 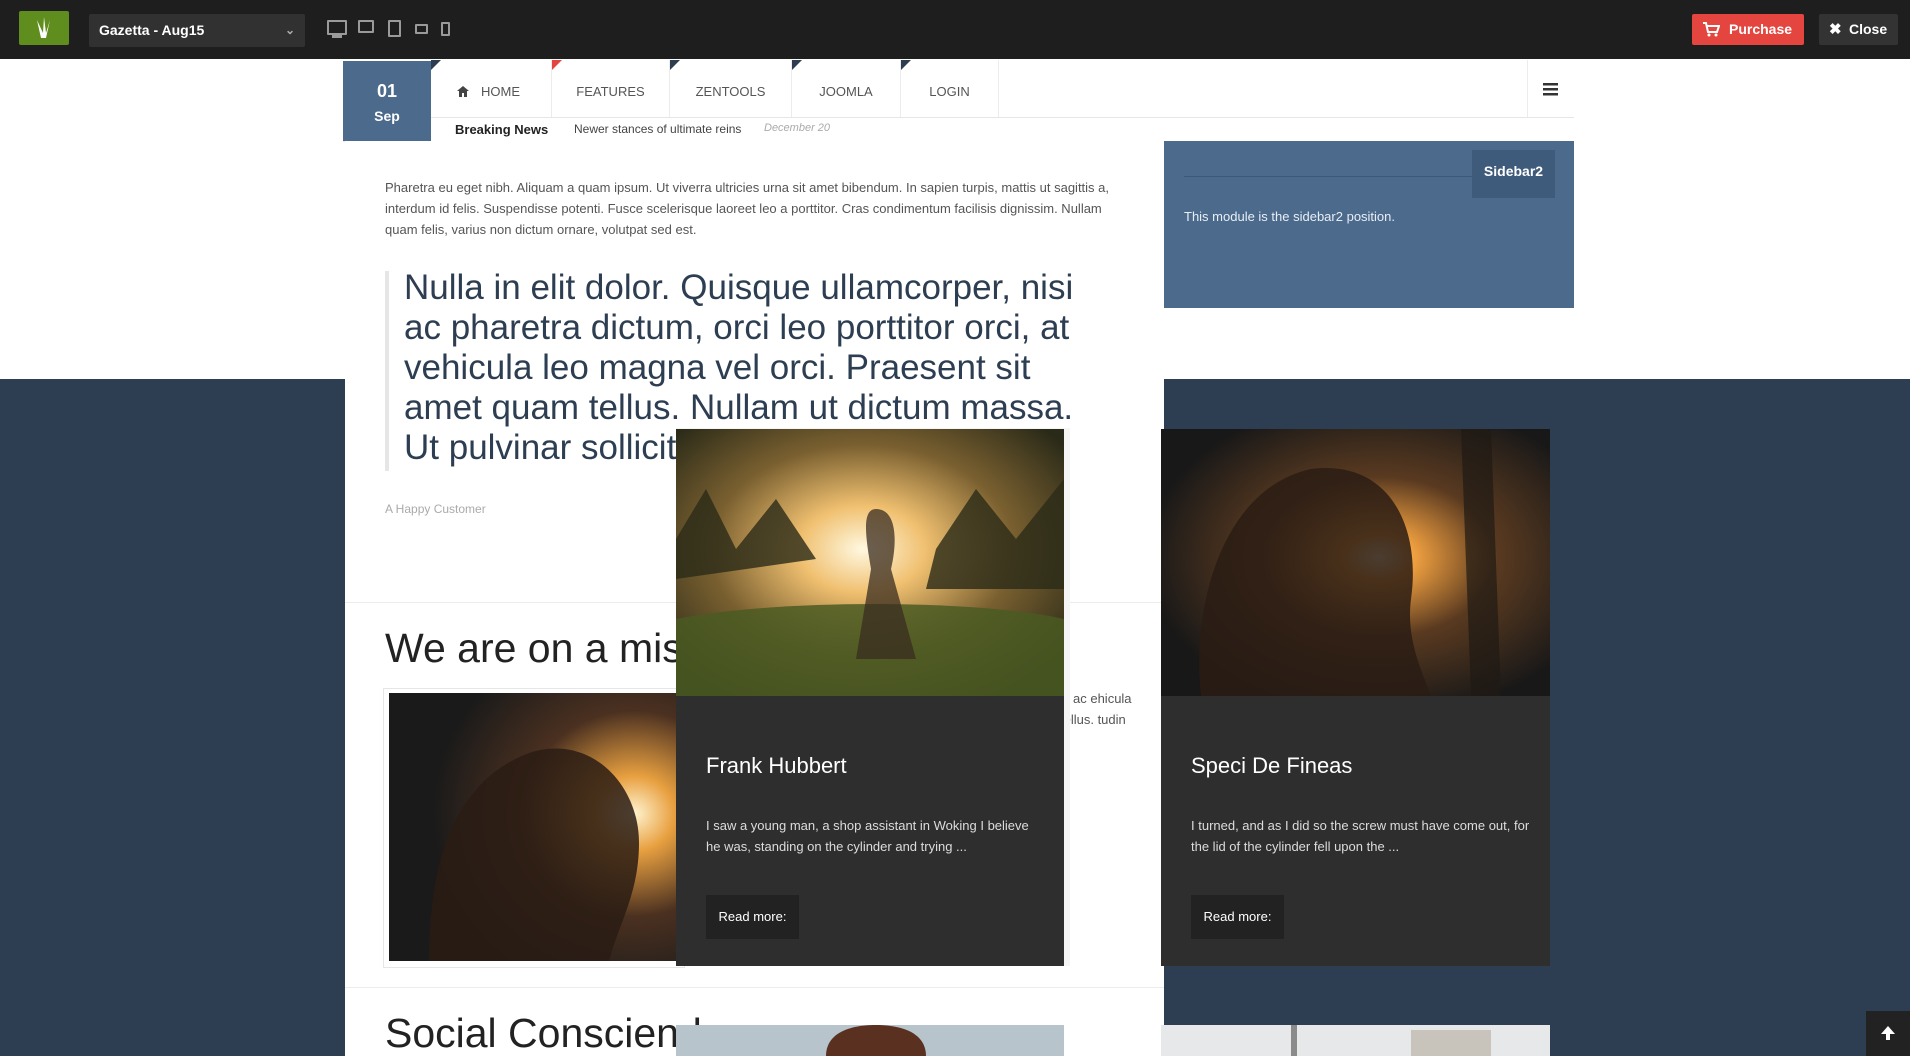 I want to click on social-heading: Social Consciend, so click(x=543, y=1033).